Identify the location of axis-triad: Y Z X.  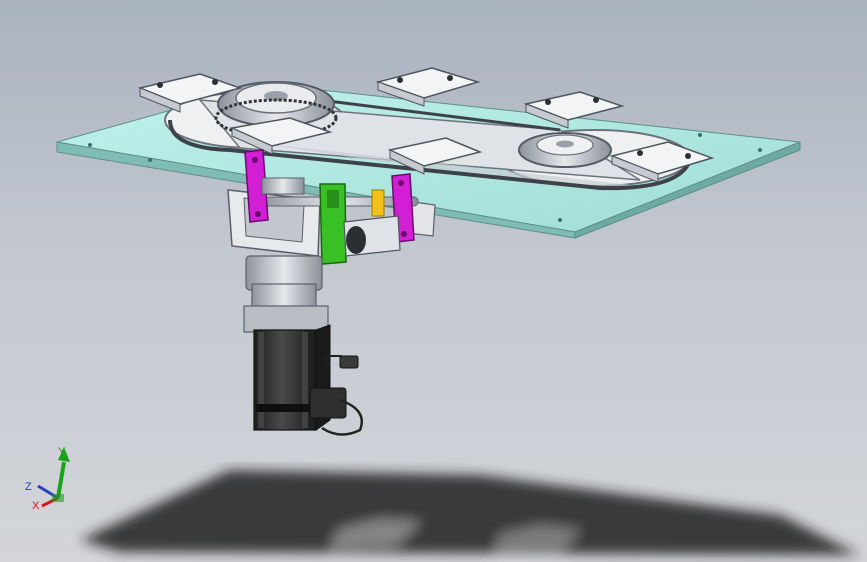
(47, 479).